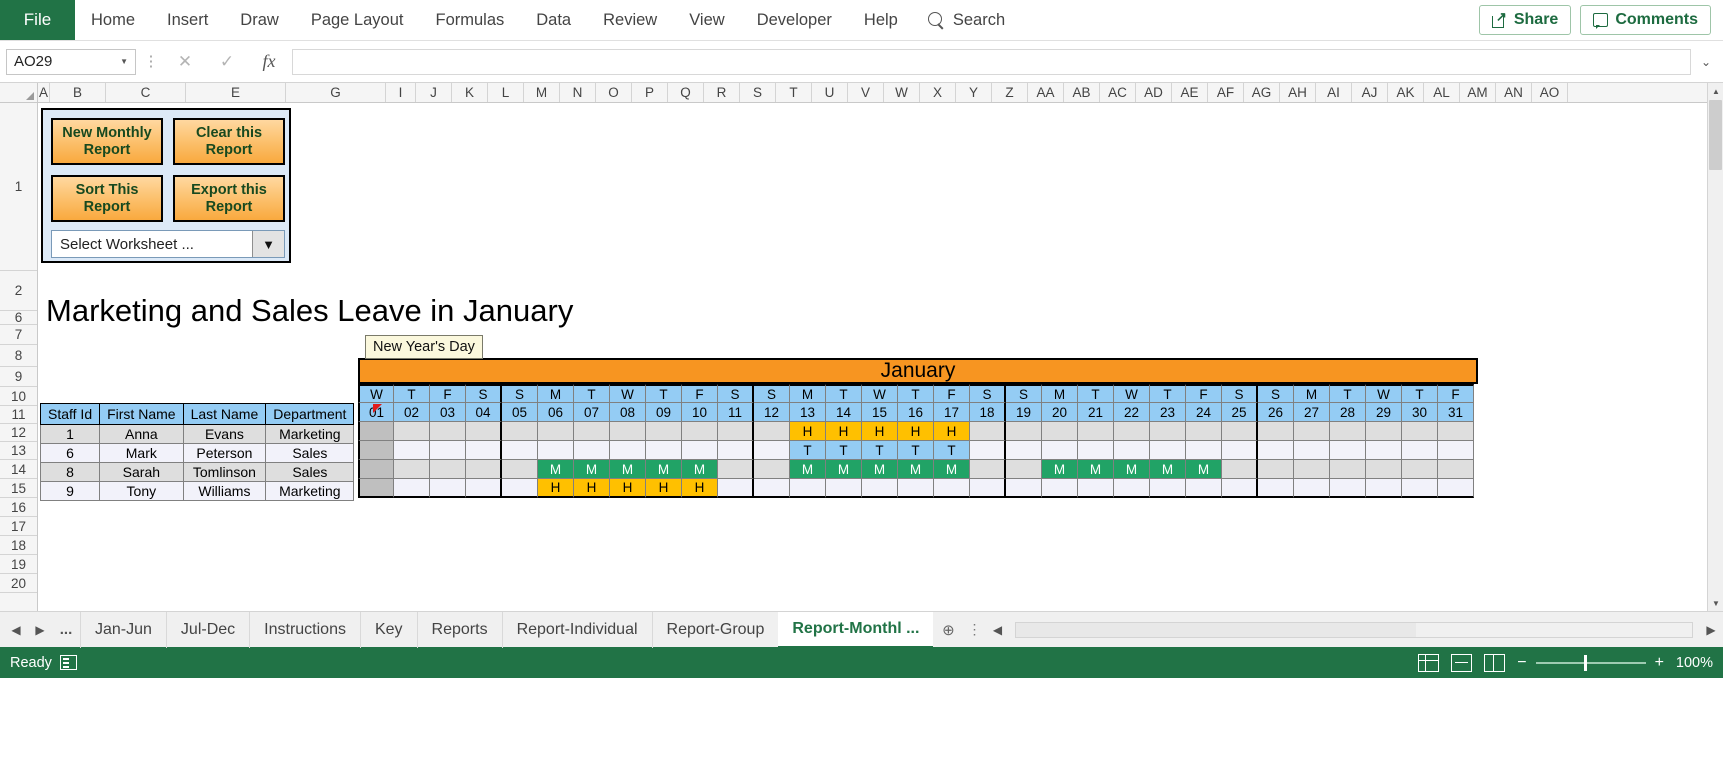 Image resolution: width=1723 pixels, height=780 pixels. What do you see at coordinates (1154, 92) in the screenshot?
I see `column-header-AD: AD` at bounding box center [1154, 92].